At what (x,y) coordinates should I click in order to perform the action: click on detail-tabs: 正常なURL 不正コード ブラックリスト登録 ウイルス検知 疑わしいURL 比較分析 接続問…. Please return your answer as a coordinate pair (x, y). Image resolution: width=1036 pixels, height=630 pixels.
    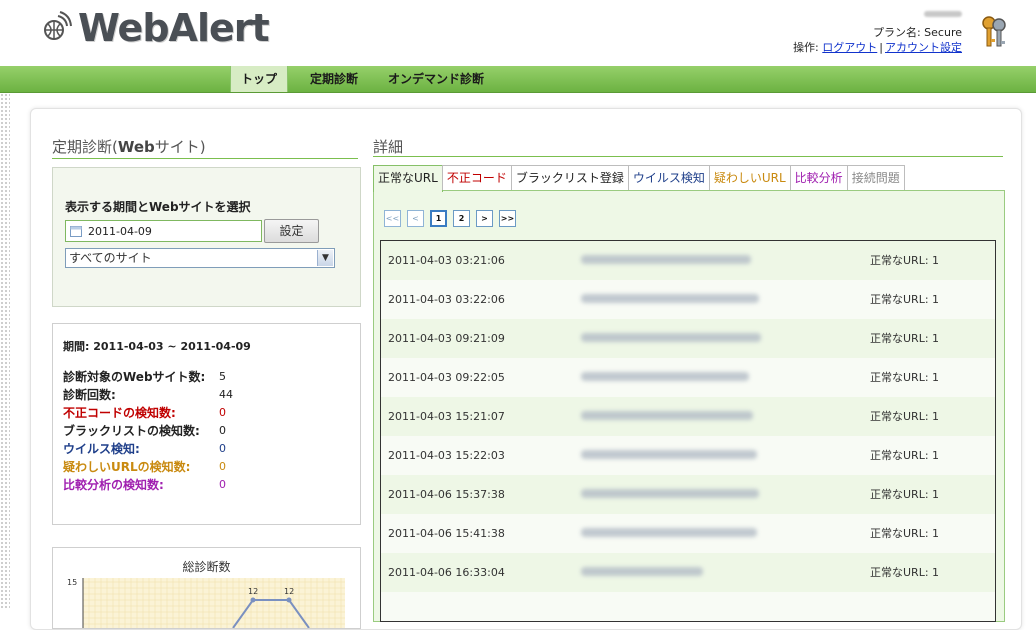
    Looking at the image, I should click on (639, 178).